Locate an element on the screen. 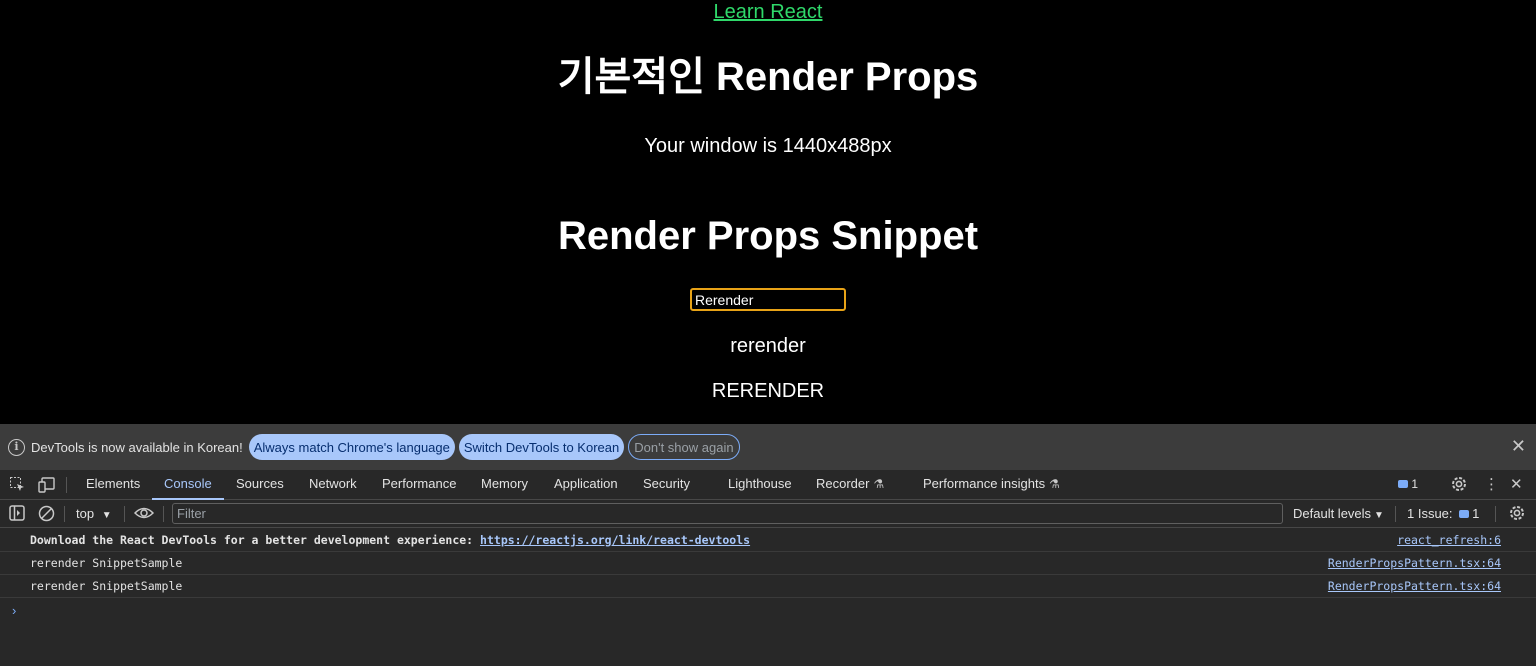 The height and width of the screenshot is (666, 1536). console-toolbar: top ▼ Default levels▼ 1 Issue: 1 is located at coordinates (768, 514).